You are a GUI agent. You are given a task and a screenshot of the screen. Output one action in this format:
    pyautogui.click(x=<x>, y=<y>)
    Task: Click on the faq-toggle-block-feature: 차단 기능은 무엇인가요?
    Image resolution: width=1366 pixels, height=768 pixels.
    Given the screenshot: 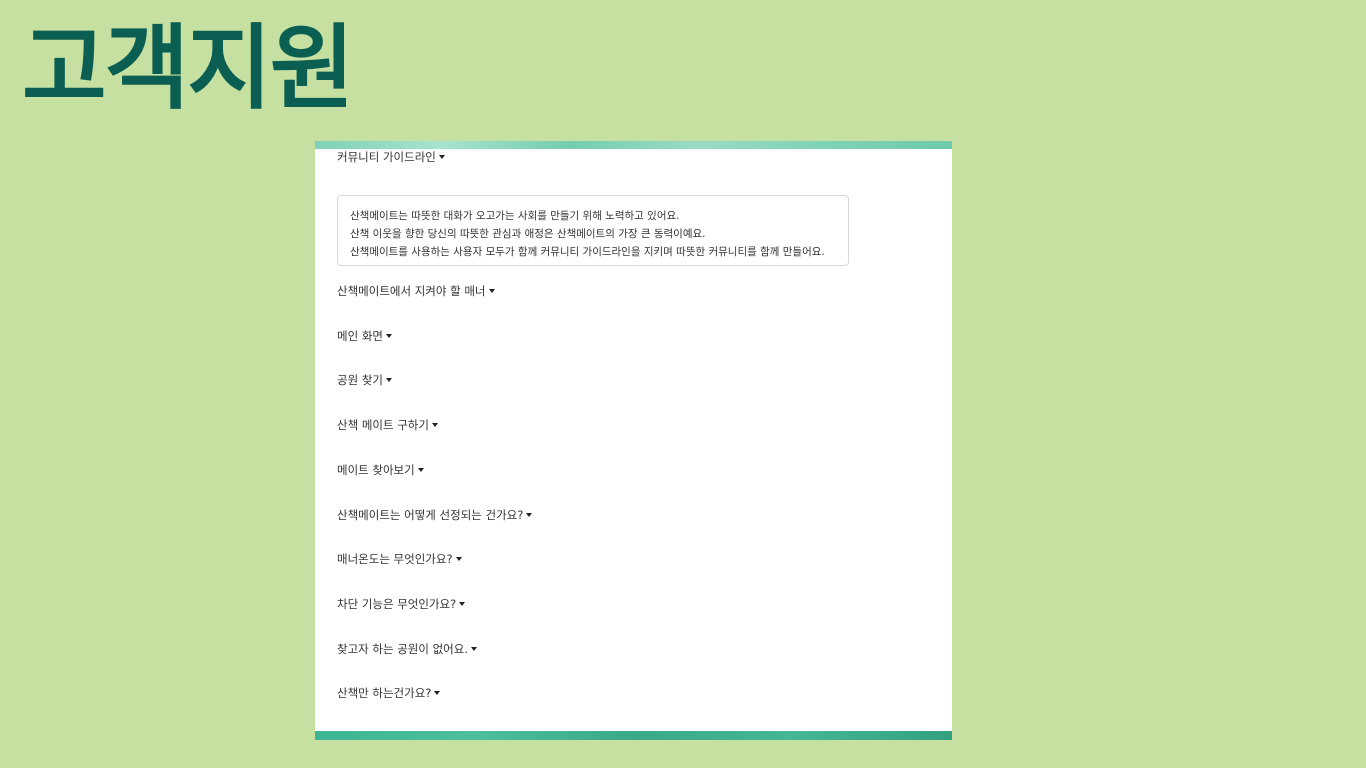 What is the action you would take?
    pyautogui.click(x=401, y=604)
    